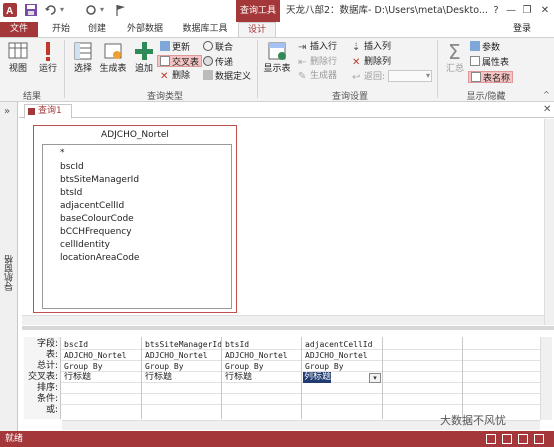  I want to click on flag-icon, so click(121, 10).